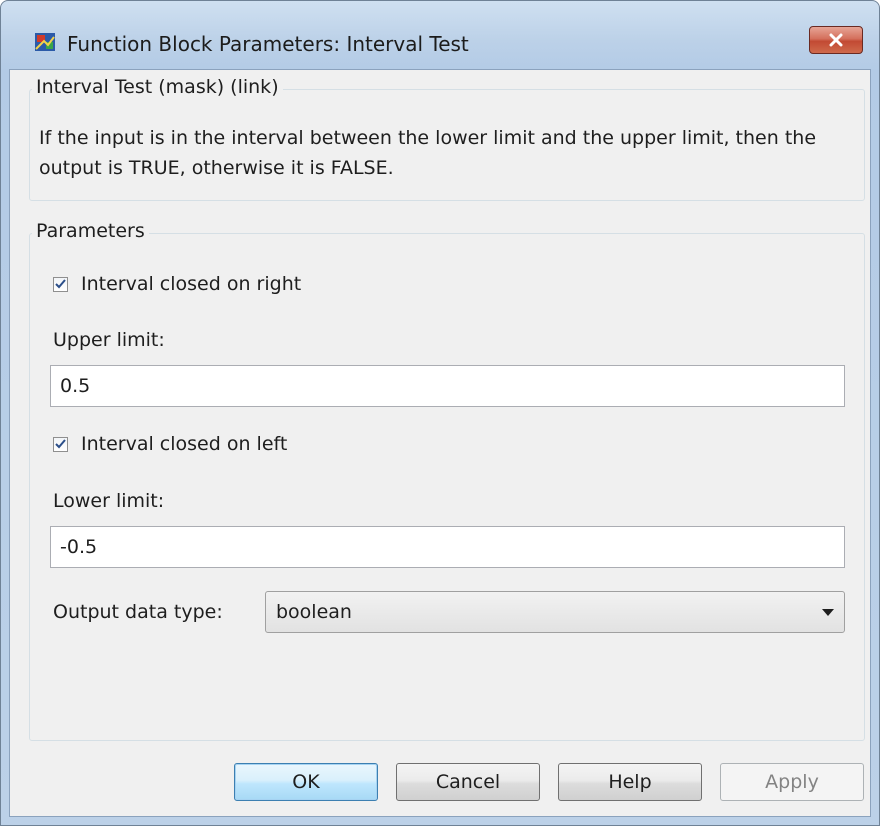 This screenshot has height=826, width=880. What do you see at coordinates (45, 42) in the screenshot?
I see `simulink-block-icon` at bounding box center [45, 42].